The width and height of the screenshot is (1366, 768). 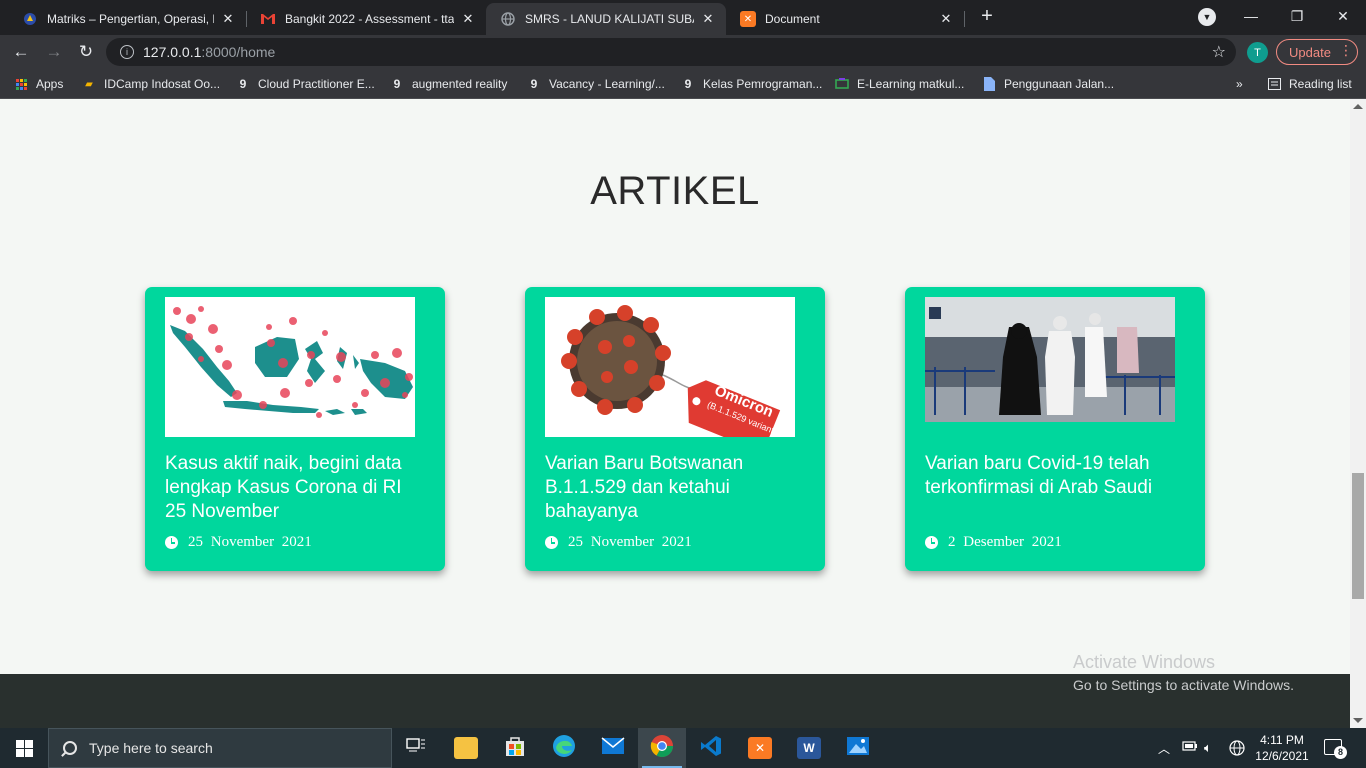 What do you see at coordinates (989, 84) in the screenshot?
I see `document-icon` at bounding box center [989, 84].